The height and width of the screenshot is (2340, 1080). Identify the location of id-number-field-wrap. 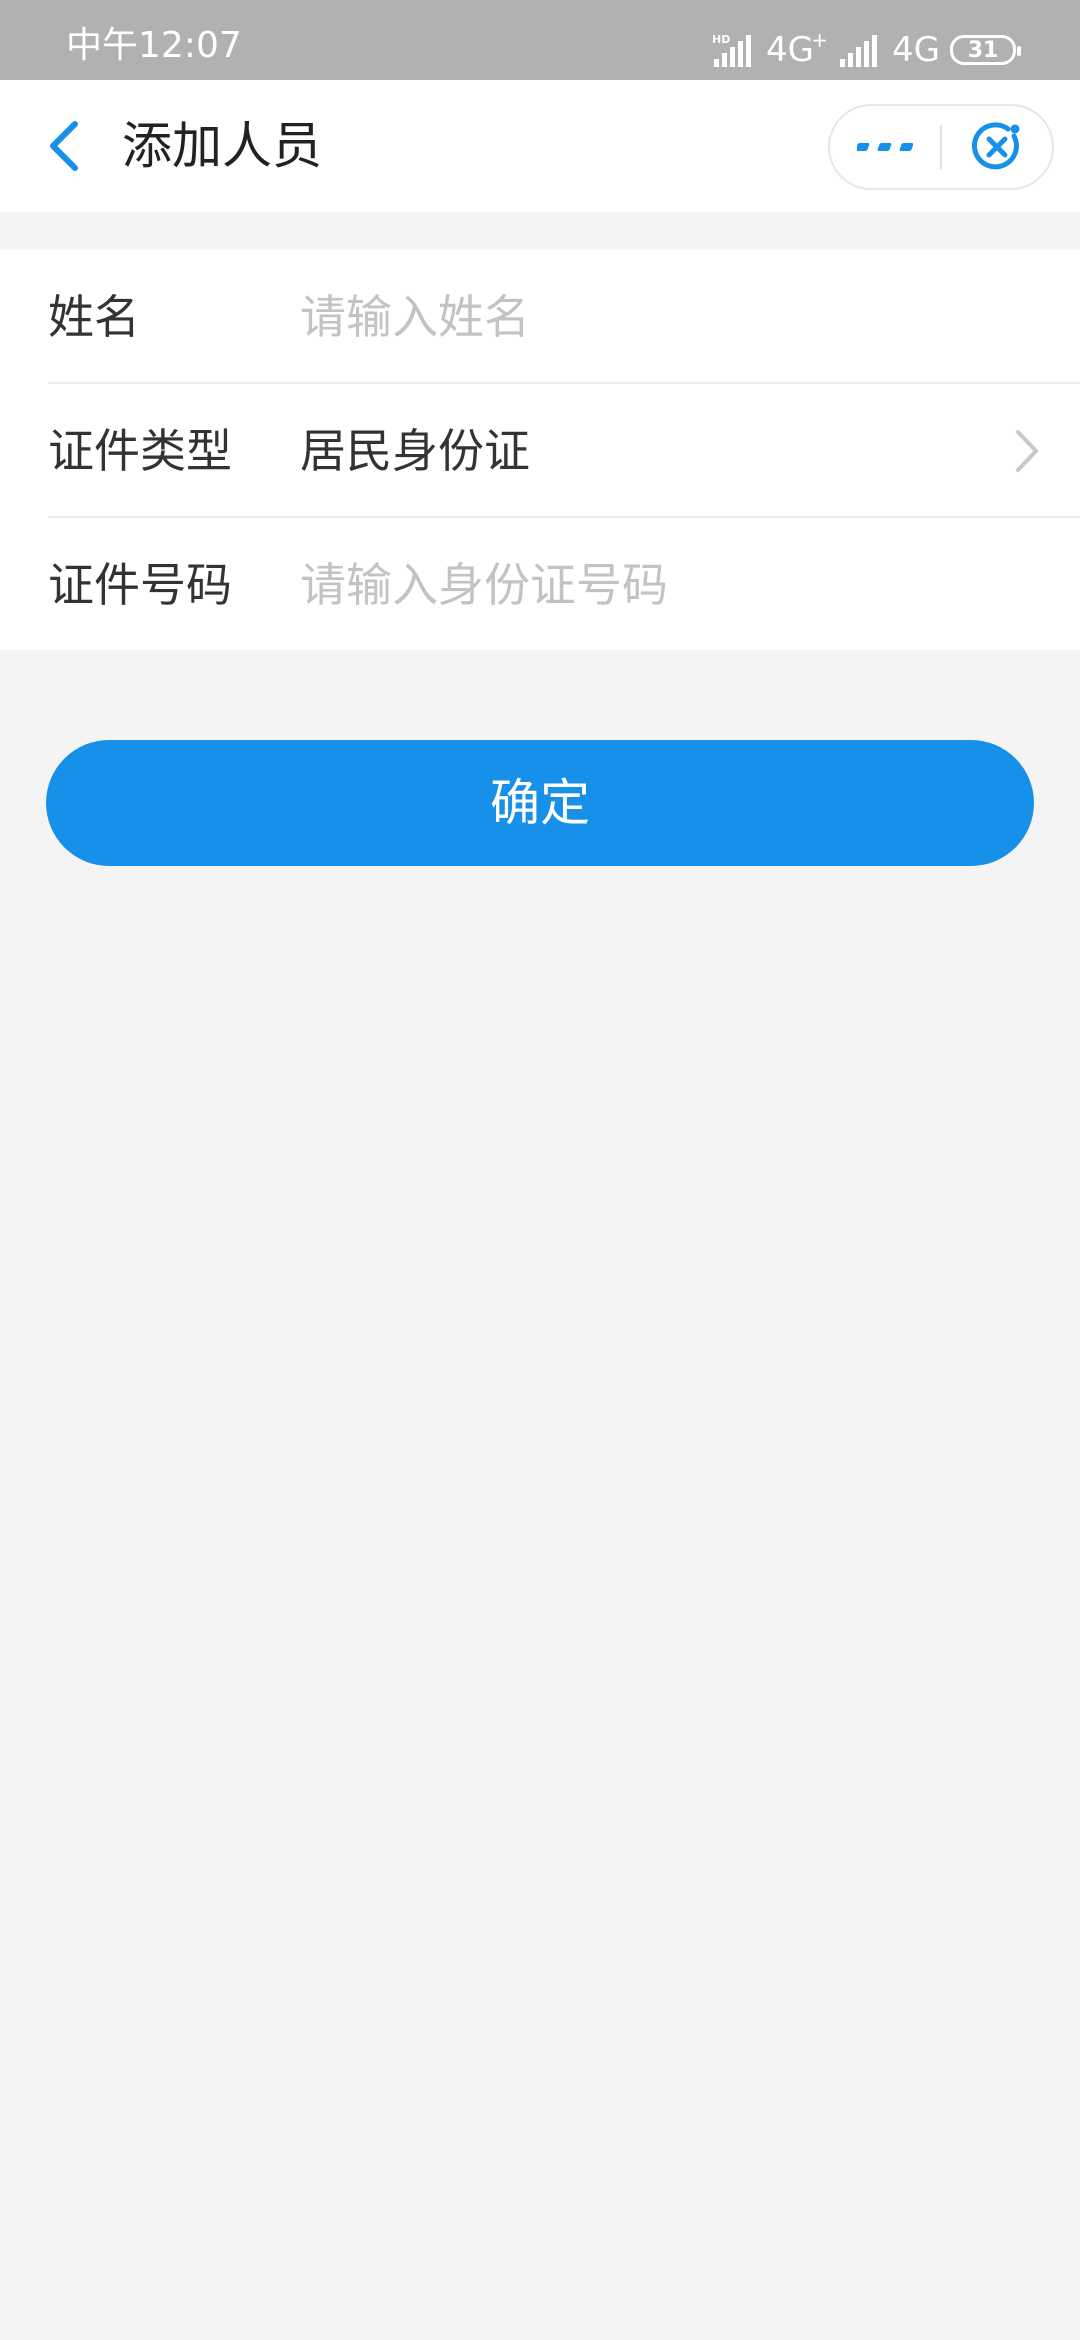
(650, 585).